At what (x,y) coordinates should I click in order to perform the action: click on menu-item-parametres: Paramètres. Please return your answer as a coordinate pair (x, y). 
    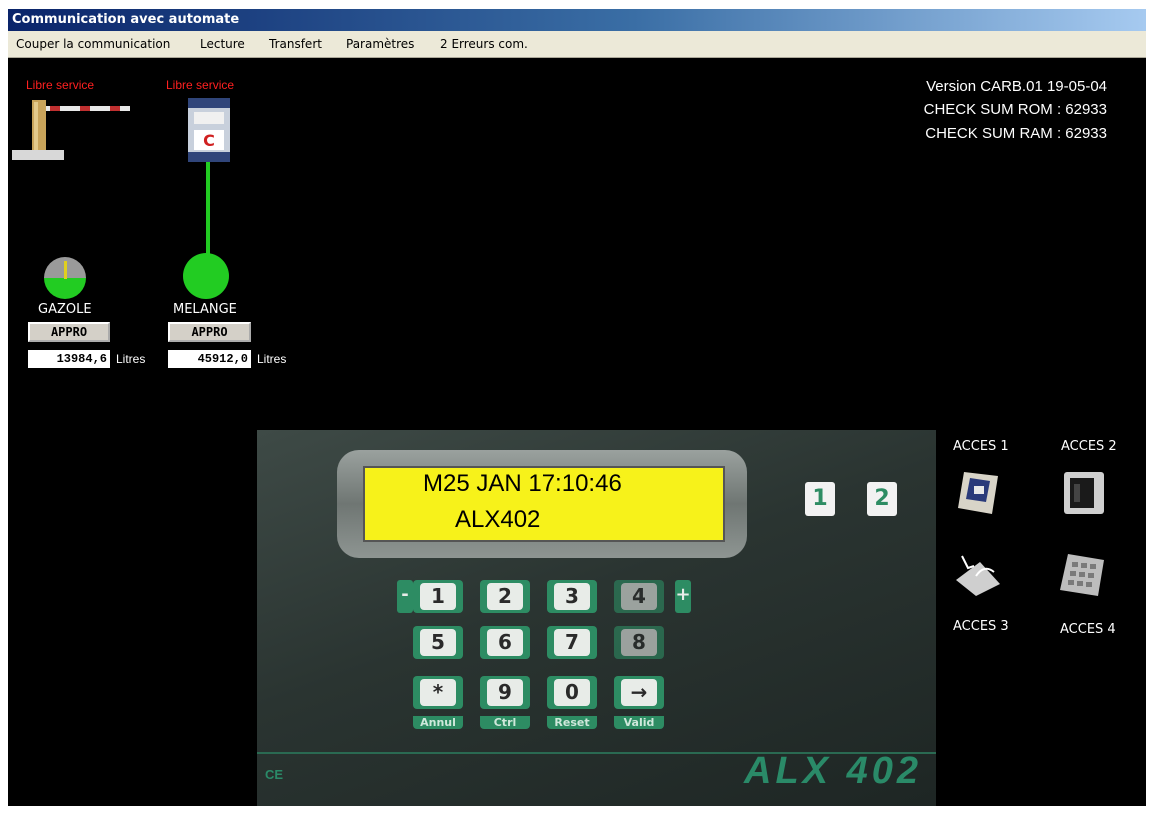
    Looking at the image, I should click on (380, 44).